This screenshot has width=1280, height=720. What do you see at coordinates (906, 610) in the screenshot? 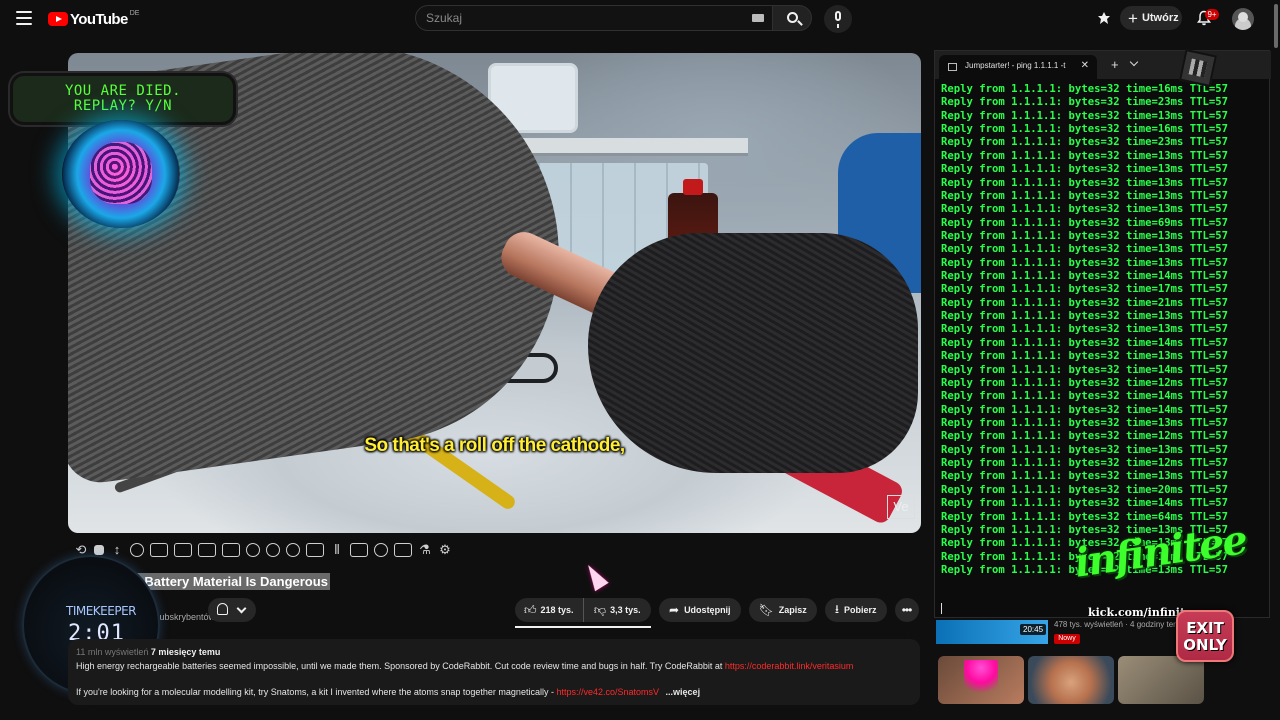
I see `more-actions-icon: •••` at bounding box center [906, 610].